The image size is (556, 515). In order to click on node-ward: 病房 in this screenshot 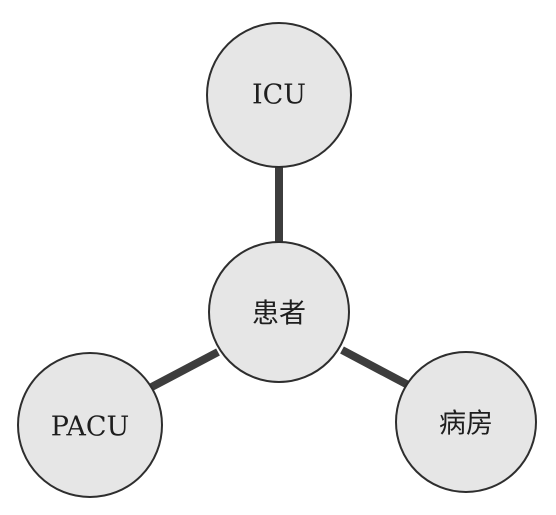, I will do `click(466, 422)`.